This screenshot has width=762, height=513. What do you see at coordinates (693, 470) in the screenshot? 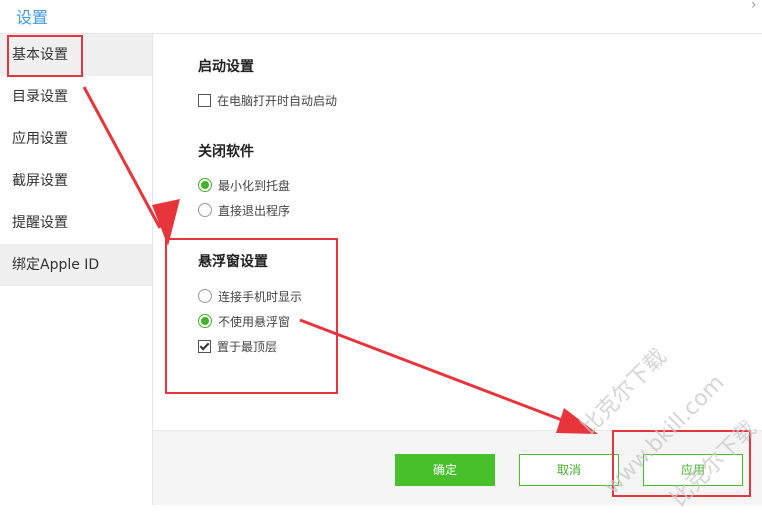
I see `apply-button: 应用` at bounding box center [693, 470].